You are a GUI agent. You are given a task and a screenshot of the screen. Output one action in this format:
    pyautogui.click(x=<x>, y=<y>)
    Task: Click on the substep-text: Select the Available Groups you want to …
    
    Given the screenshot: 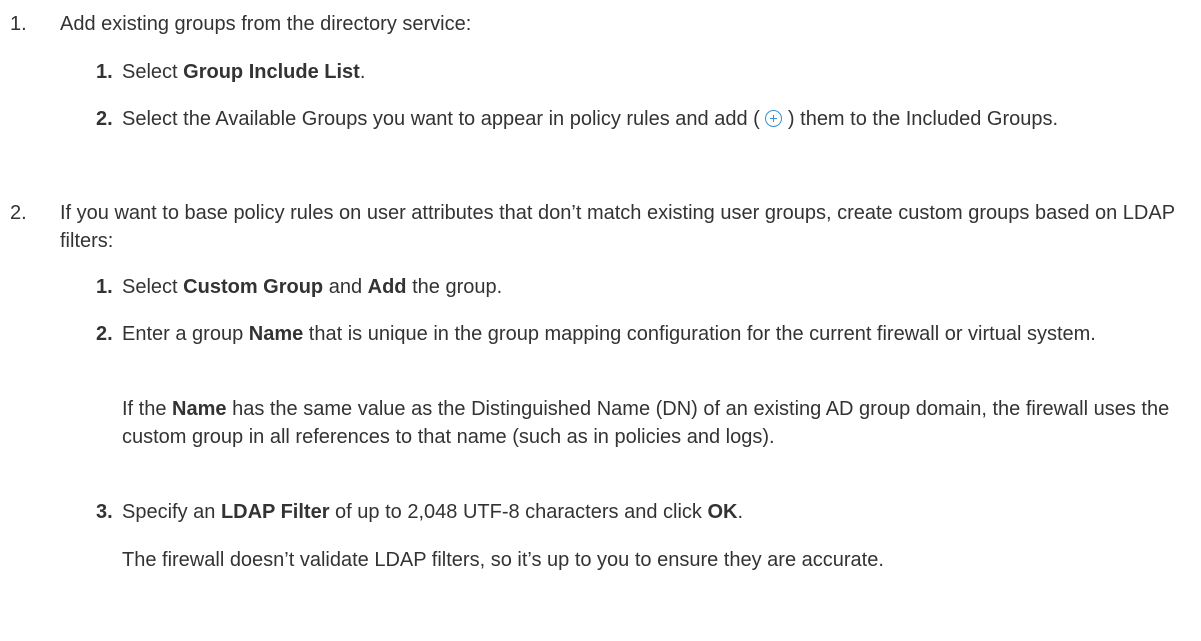 What is the action you would take?
    pyautogui.click(x=654, y=119)
    